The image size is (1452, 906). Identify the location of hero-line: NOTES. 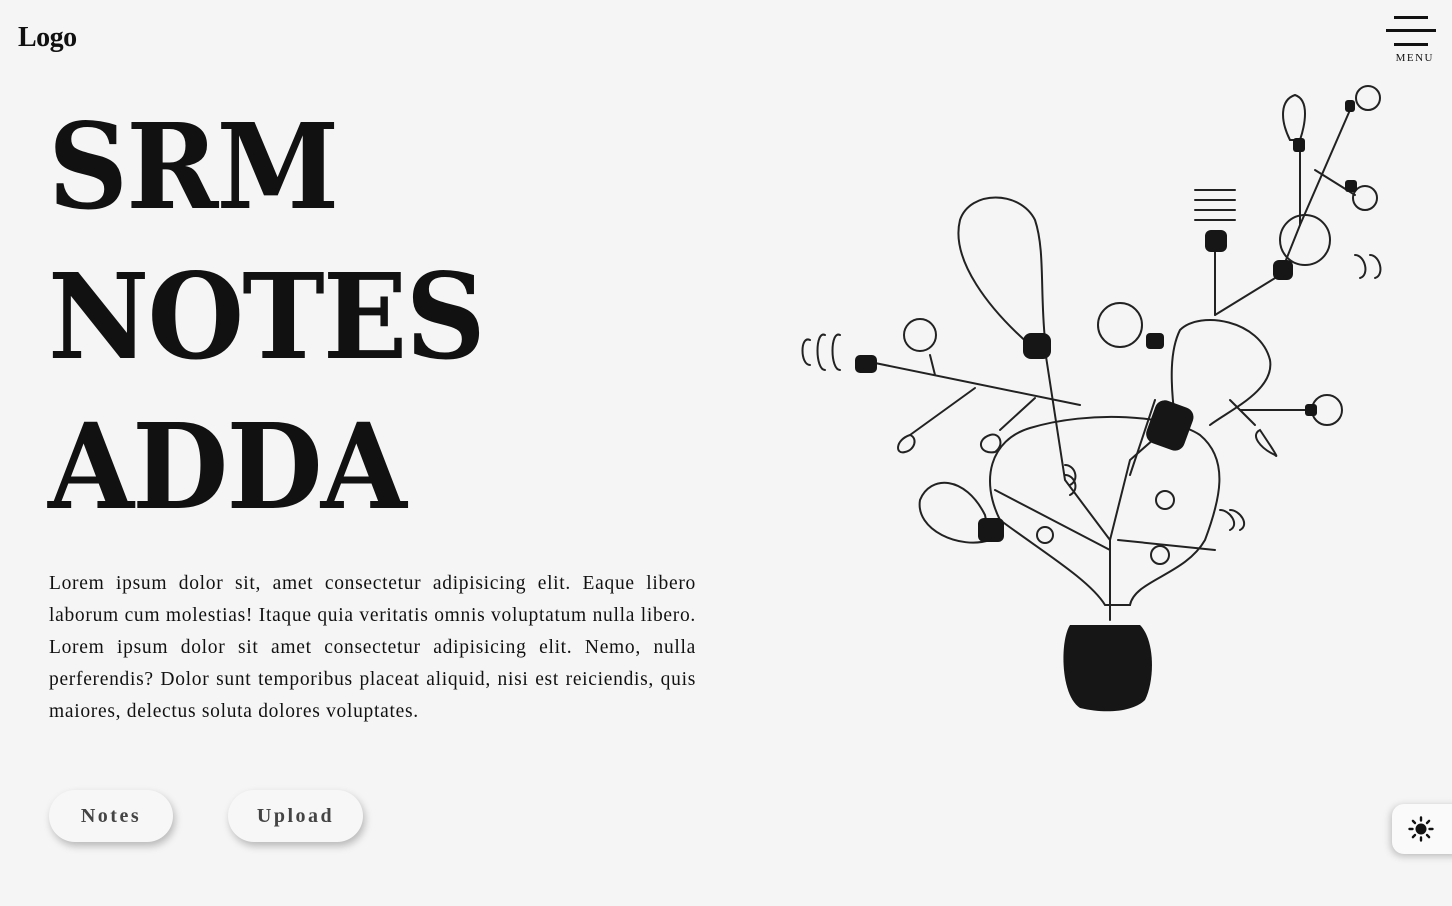
(267, 316).